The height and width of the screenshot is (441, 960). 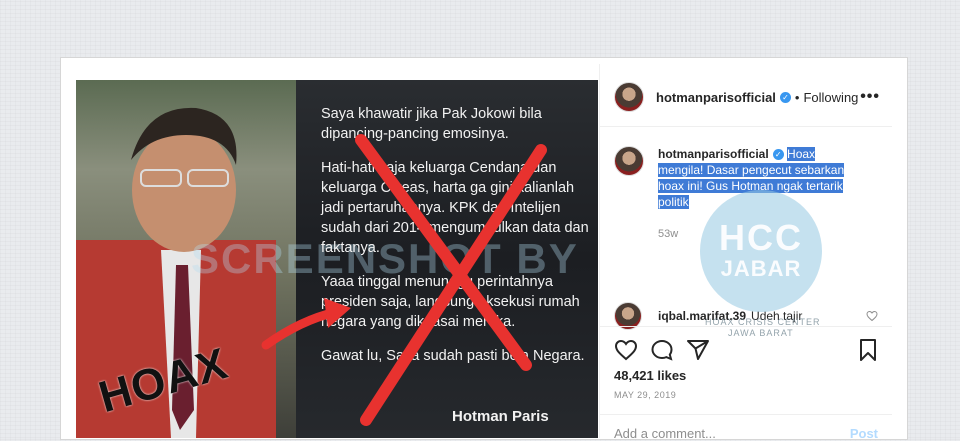 I want to click on bookmark-icon, so click(x=868, y=350).